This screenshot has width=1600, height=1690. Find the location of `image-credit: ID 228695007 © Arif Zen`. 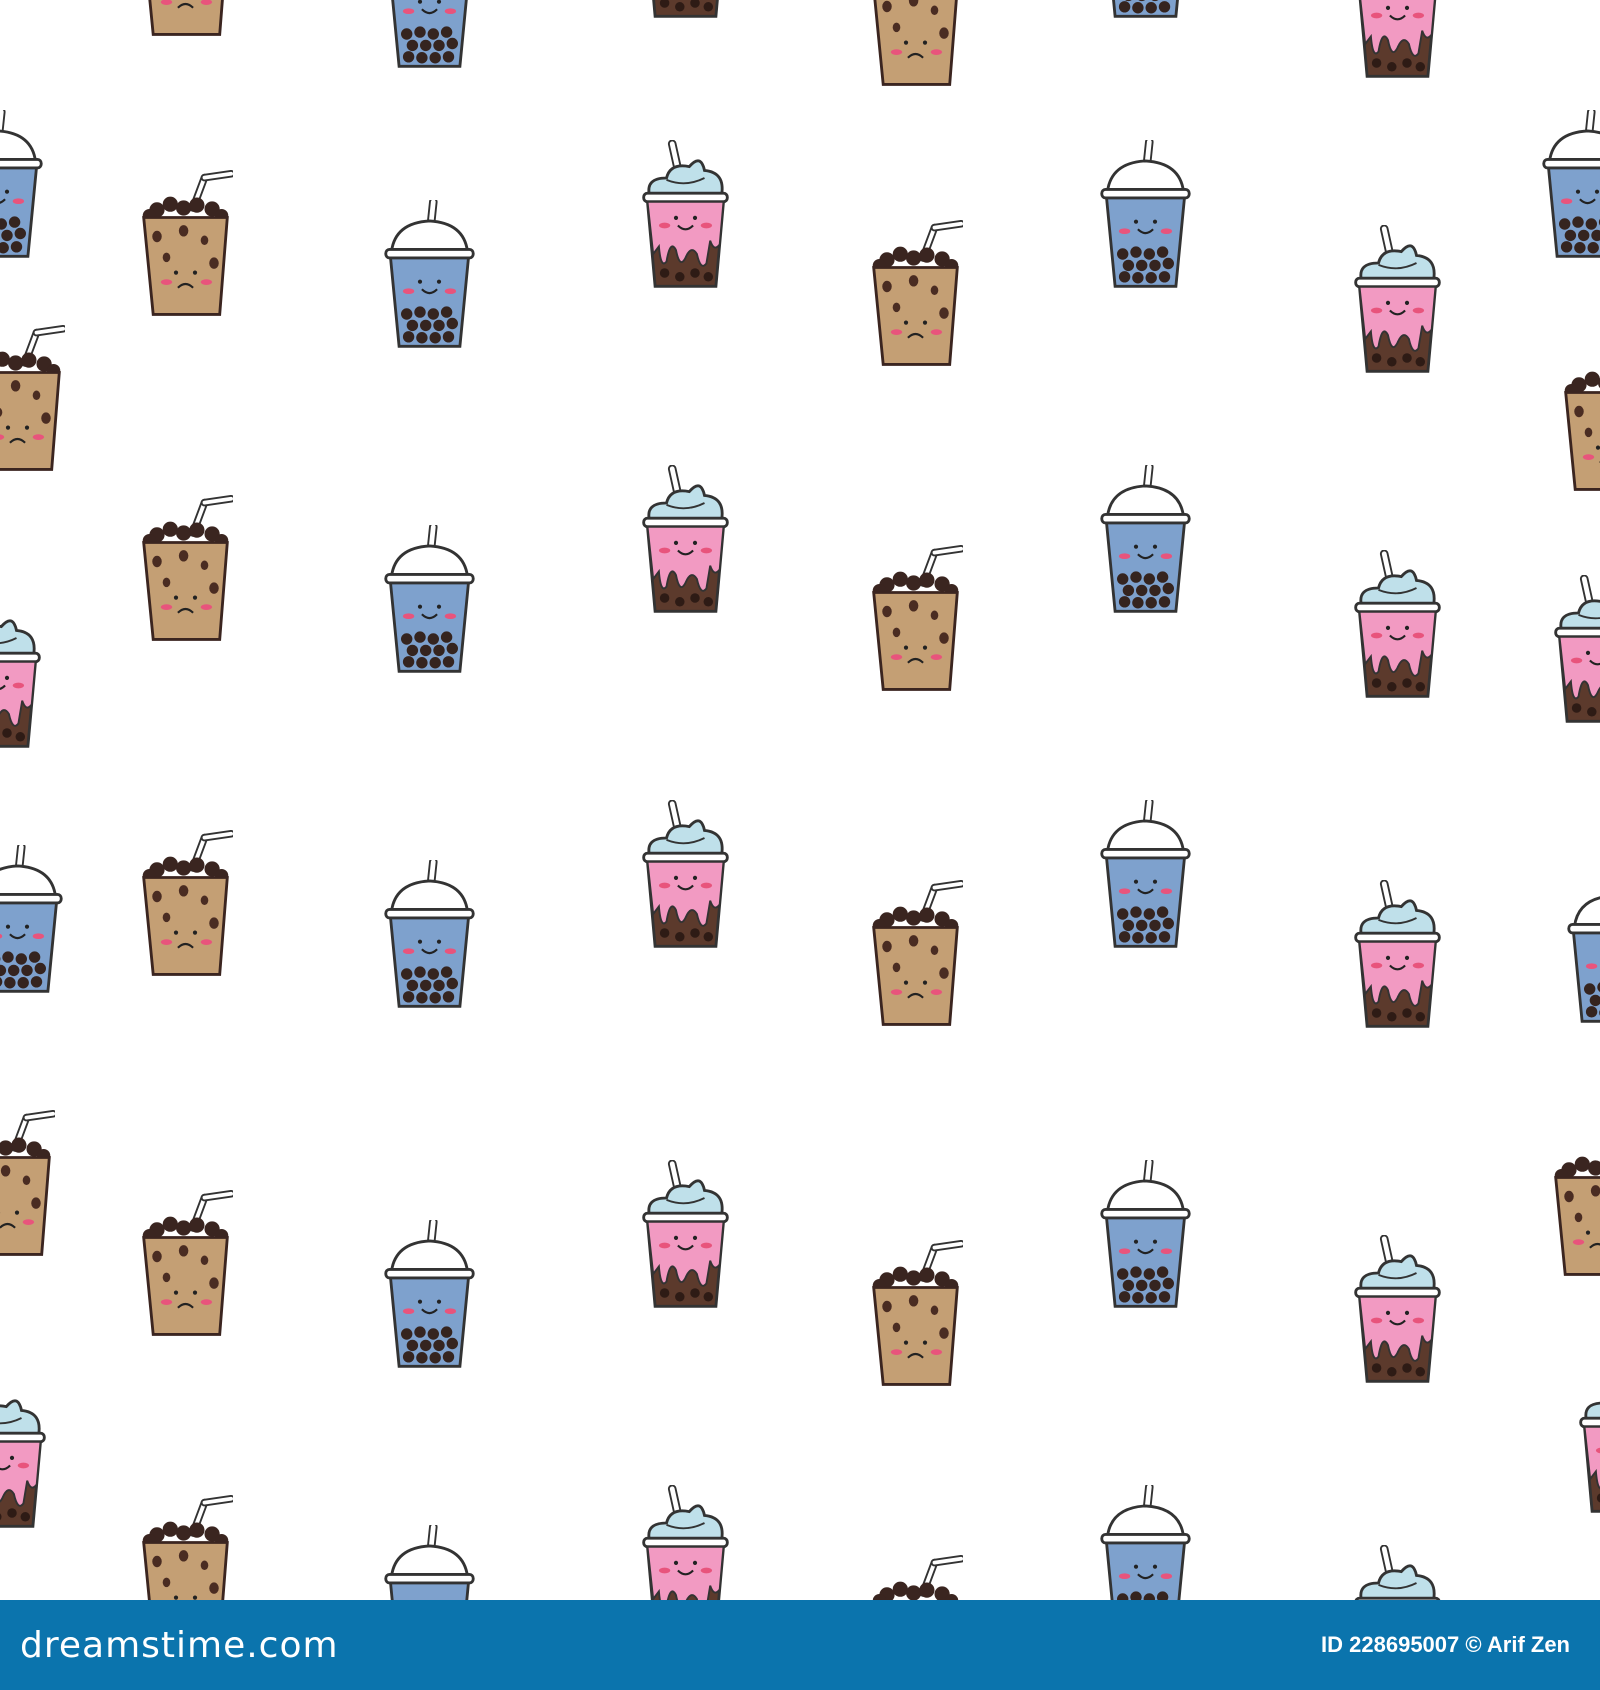

image-credit: ID 228695007 © Arif Zen is located at coordinates (1445, 1644).